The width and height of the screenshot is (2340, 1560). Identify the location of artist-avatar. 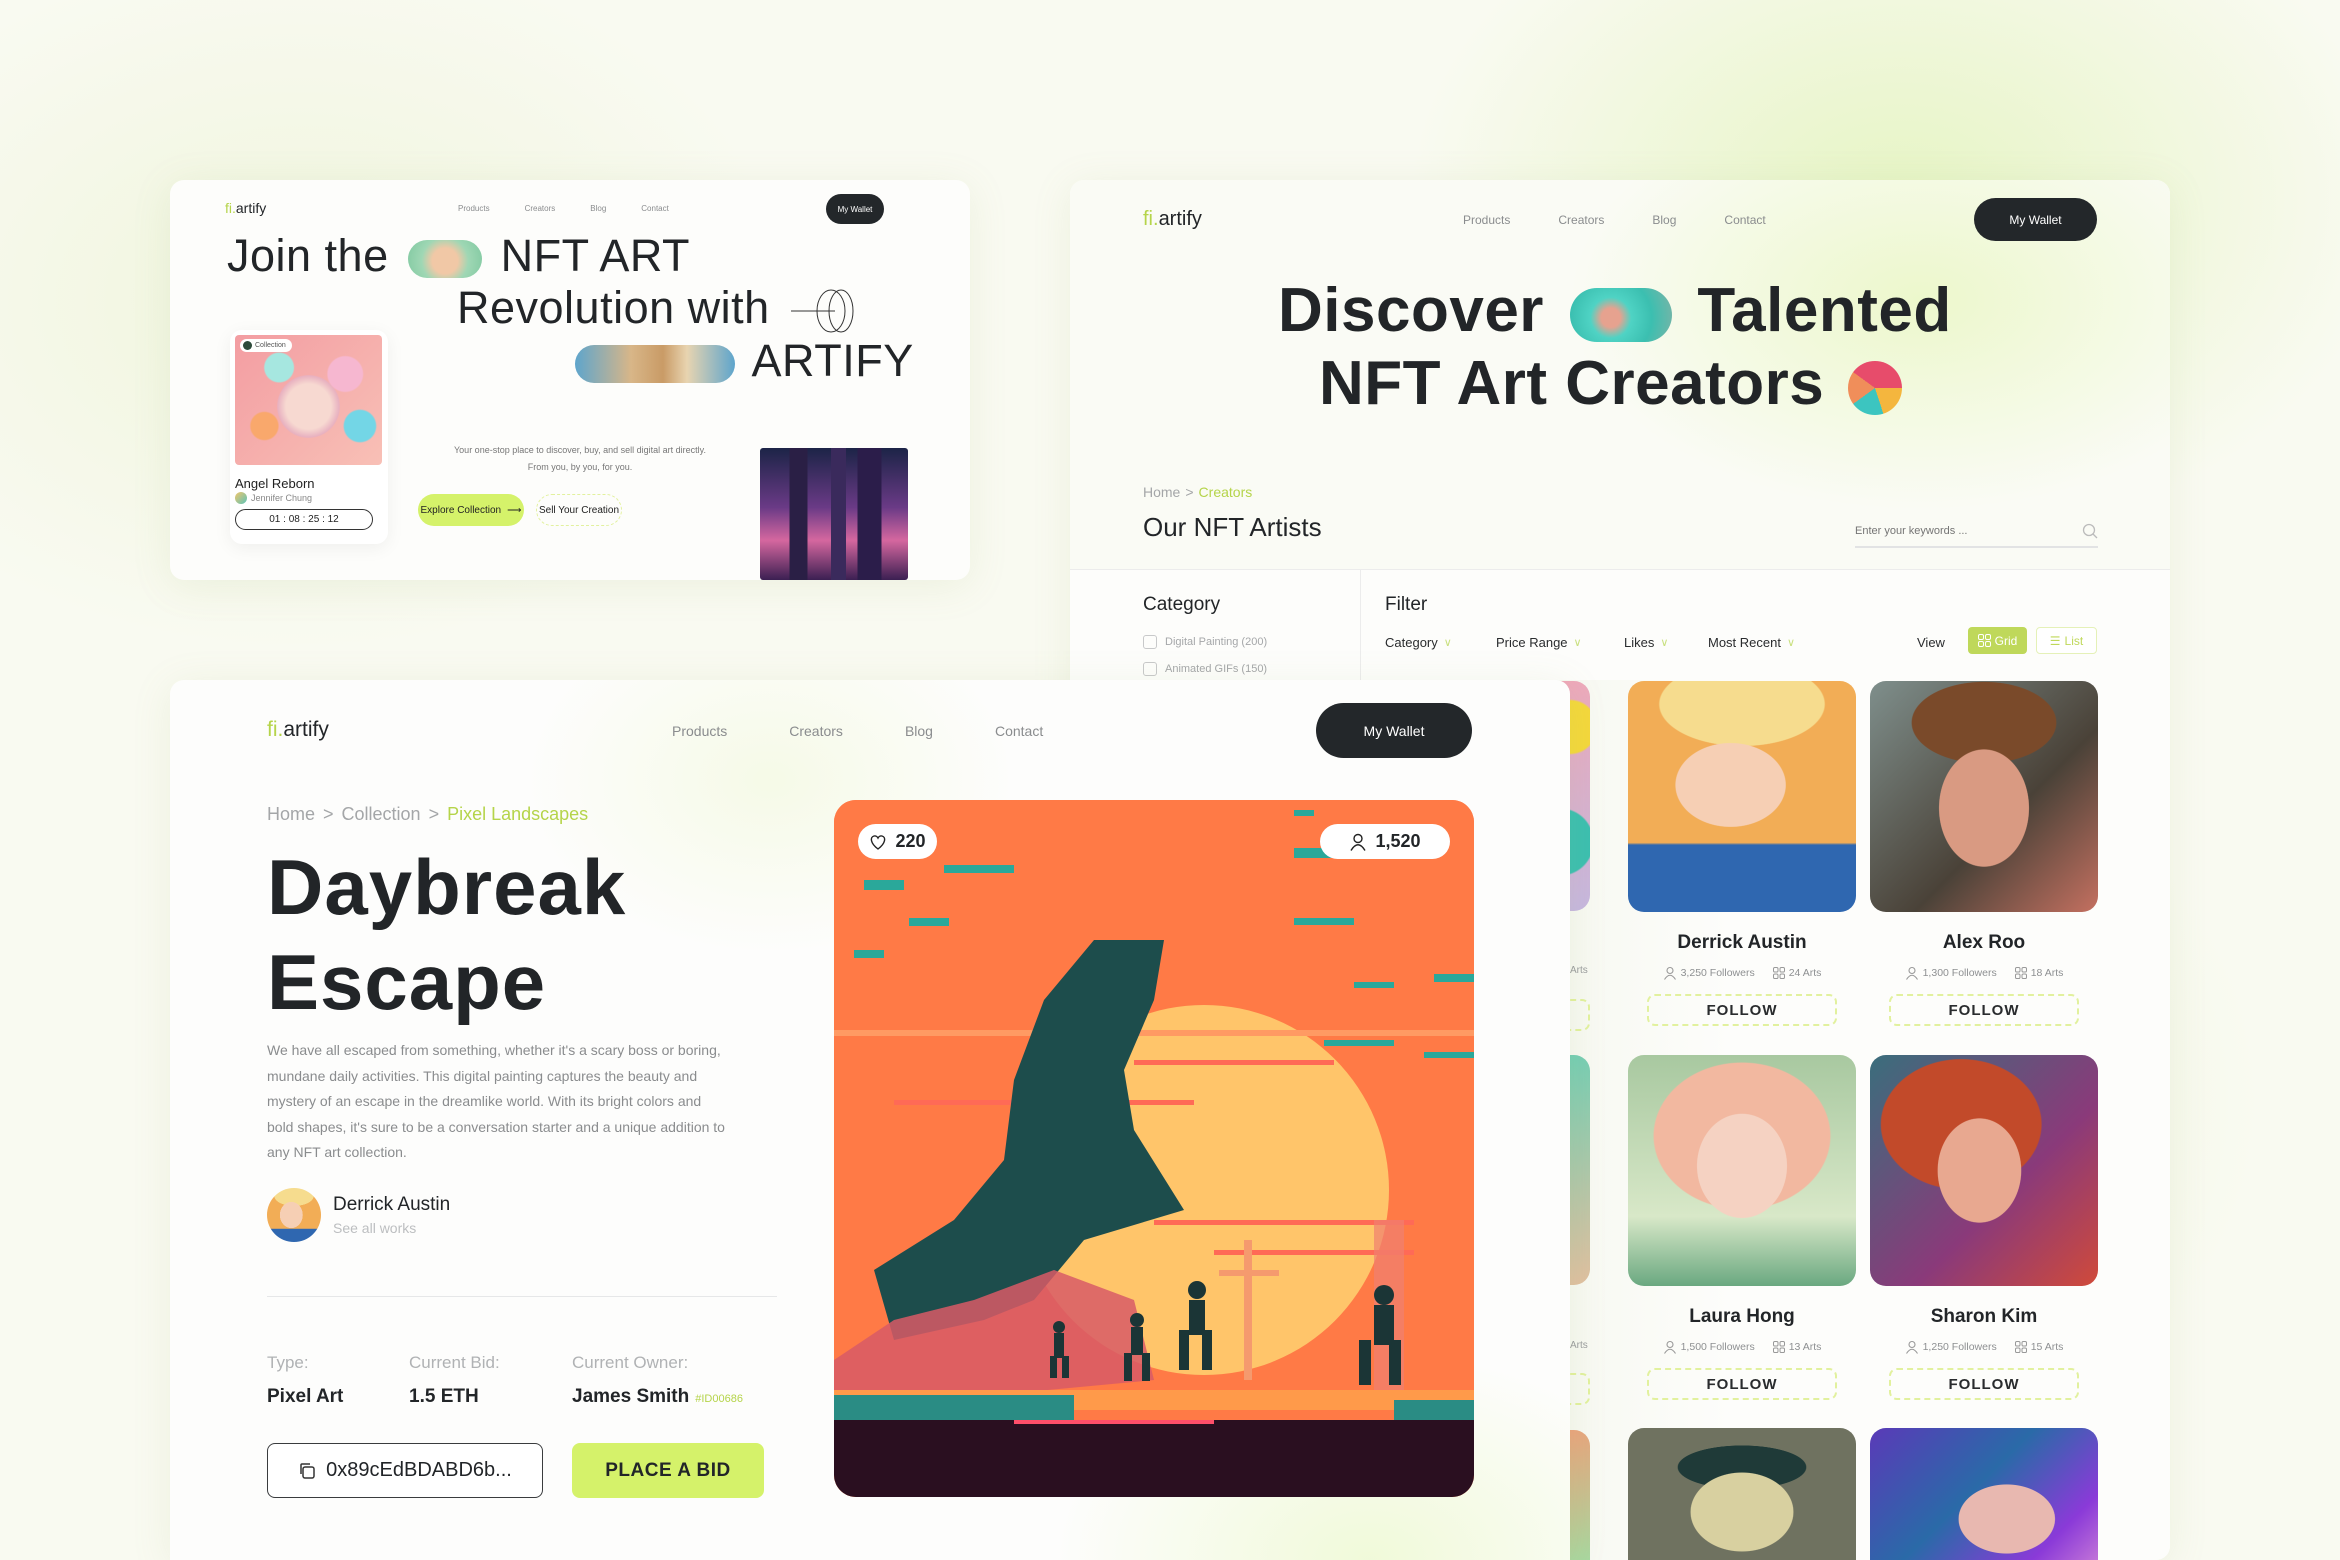
(294, 1215).